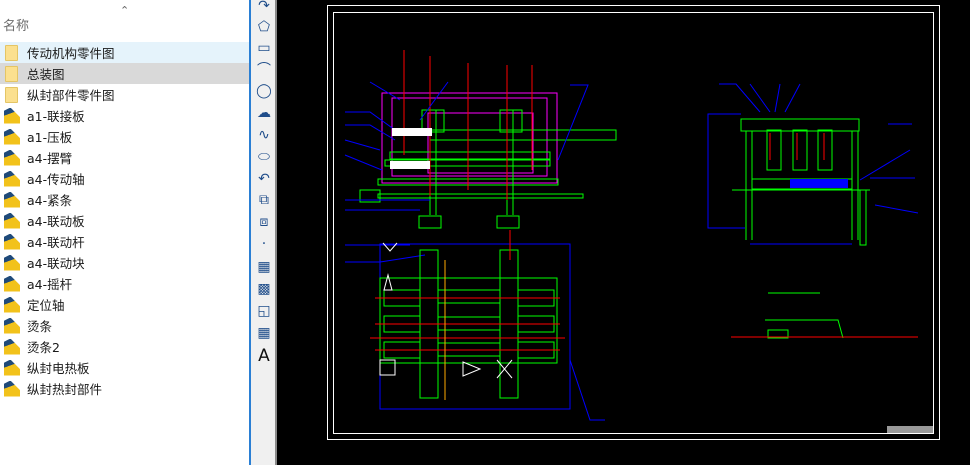 This screenshot has width=970, height=465. Describe the element at coordinates (264, 157) in the screenshot. I see `ellipse-icon: ⬭` at that location.